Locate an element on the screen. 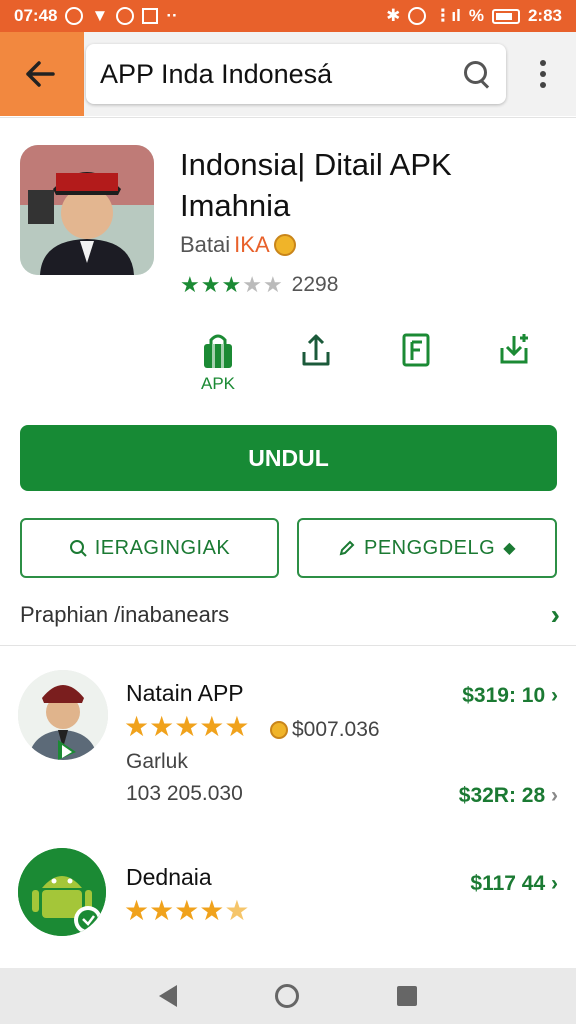 The width and height of the screenshot is (576, 1024). item-price-top: $319: 10 › is located at coordinates (510, 696).